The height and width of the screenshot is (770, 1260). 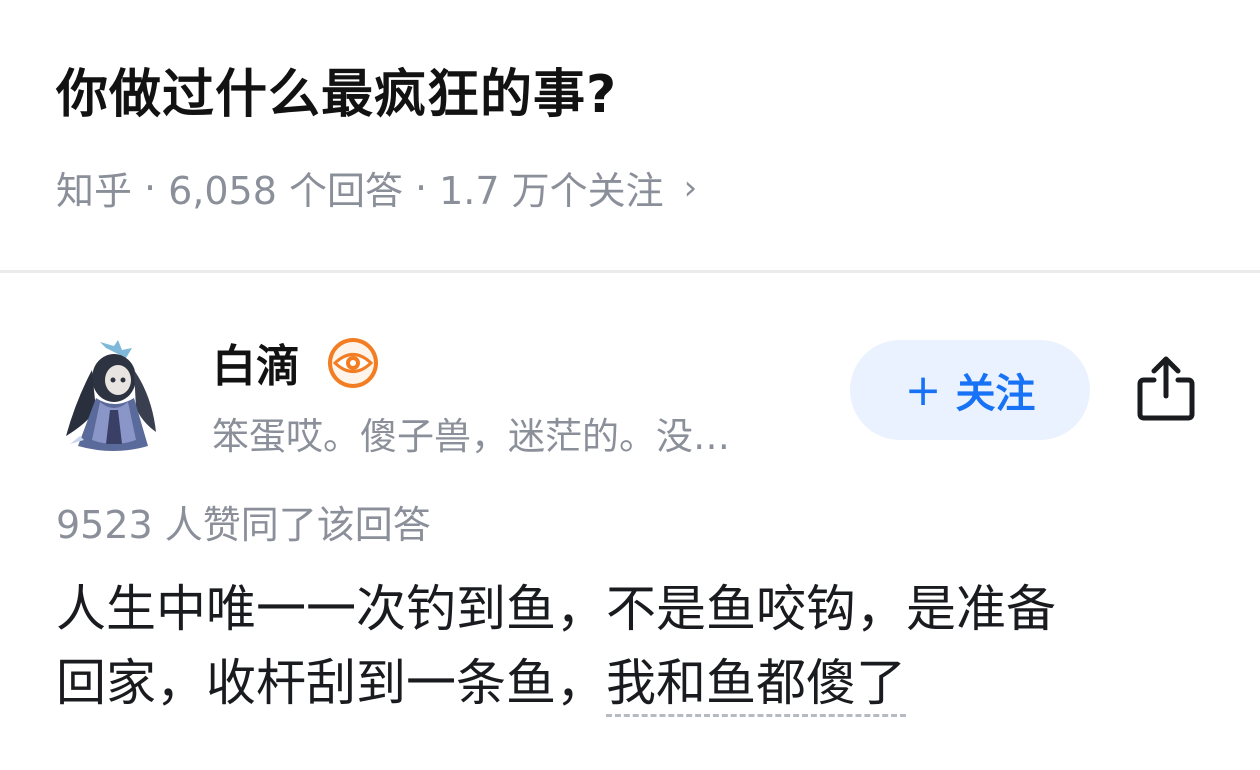 I want to click on answer-line: 回家，收杆刮到一条鱼，我和鱼都傻了, so click(x=631, y=683).